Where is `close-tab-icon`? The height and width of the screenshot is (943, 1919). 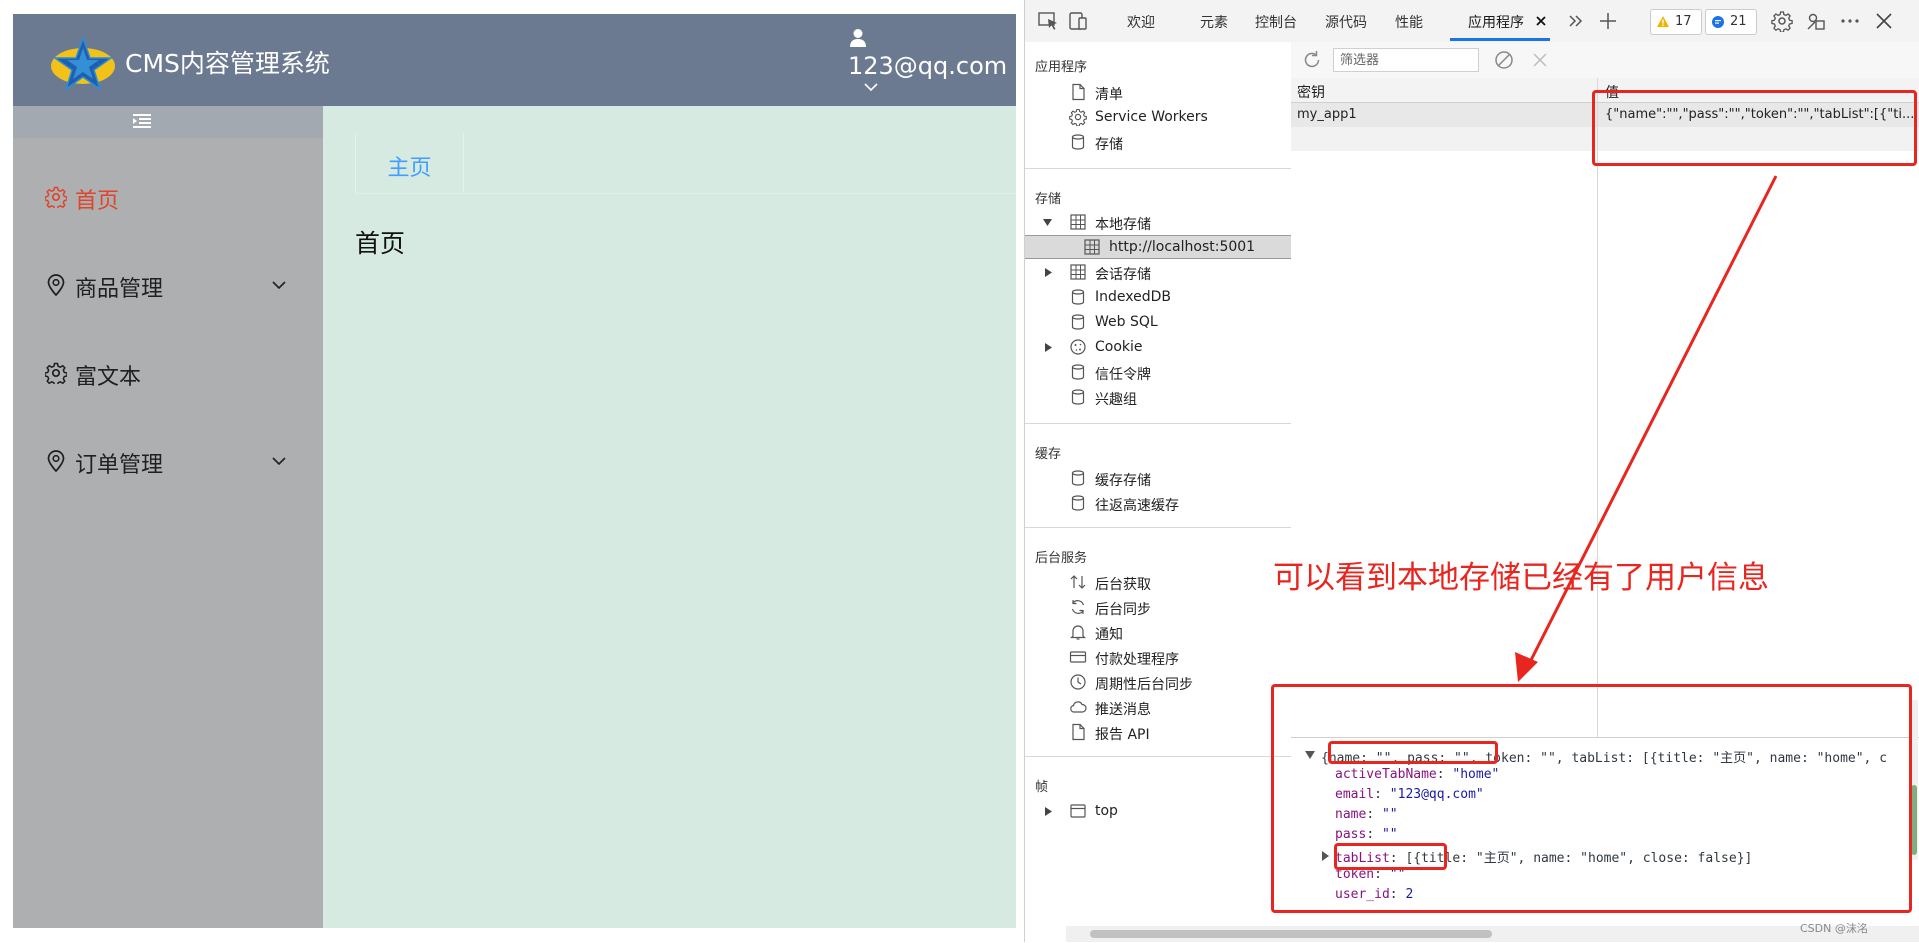
close-tab-icon is located at coordinates (1541, 21).